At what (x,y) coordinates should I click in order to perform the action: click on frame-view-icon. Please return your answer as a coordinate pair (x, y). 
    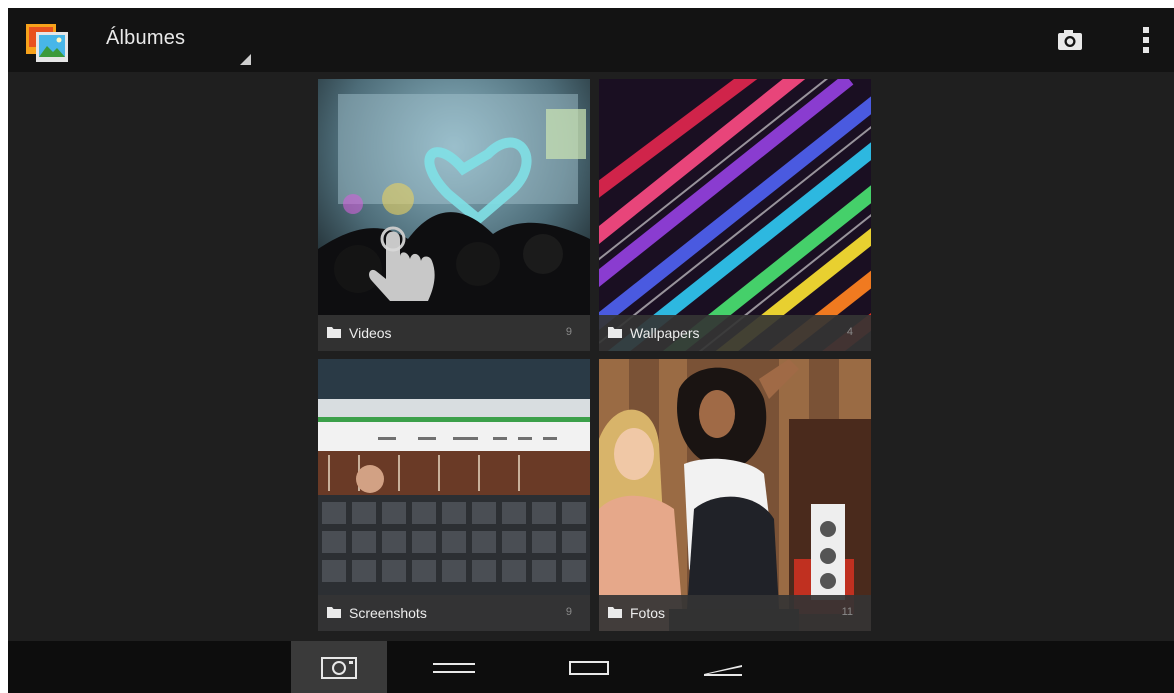
    Looking at the image, I should click on (589, 668).